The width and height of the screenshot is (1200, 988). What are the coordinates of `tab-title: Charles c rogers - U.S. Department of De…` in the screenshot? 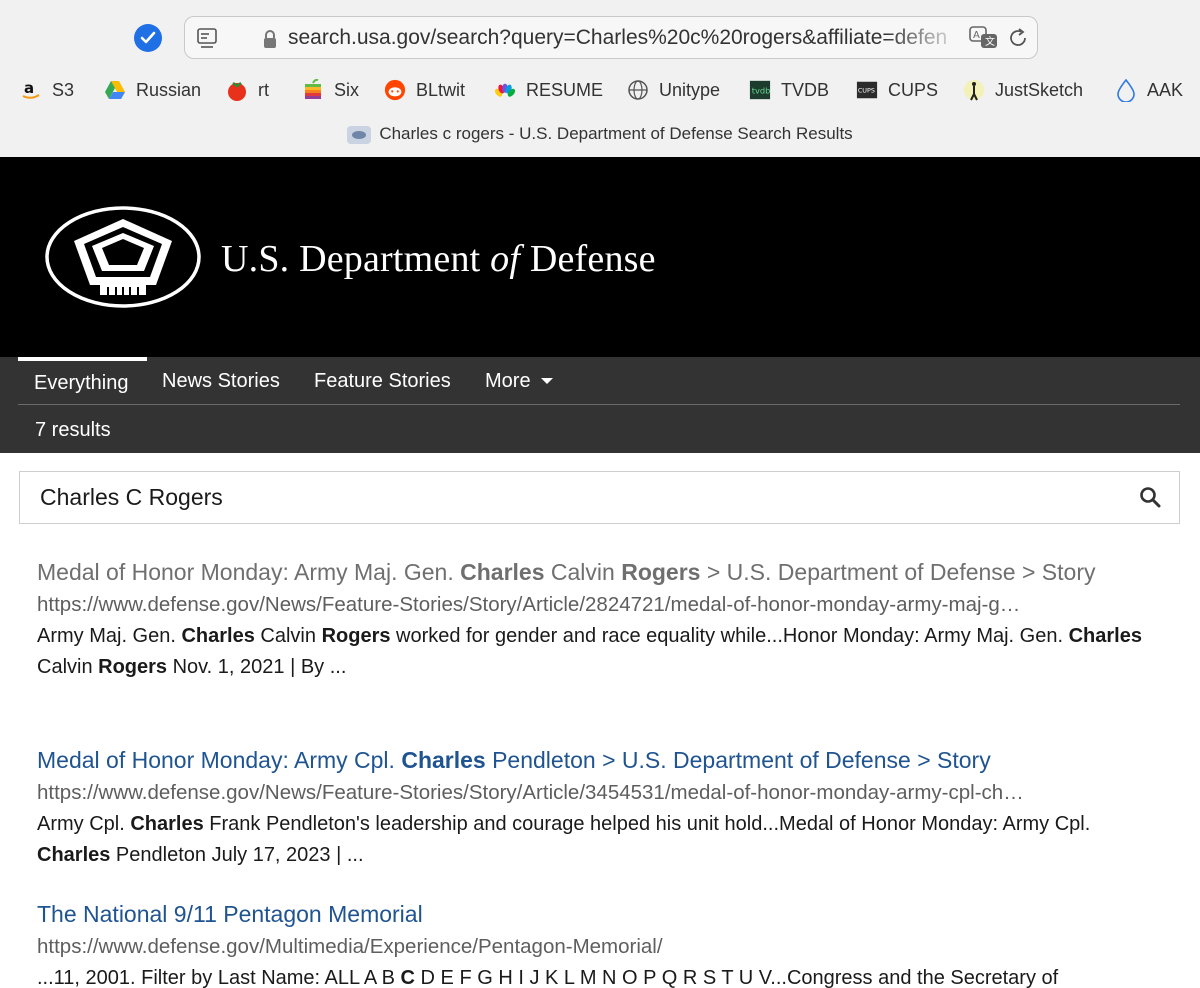 It's located at (600, 137).